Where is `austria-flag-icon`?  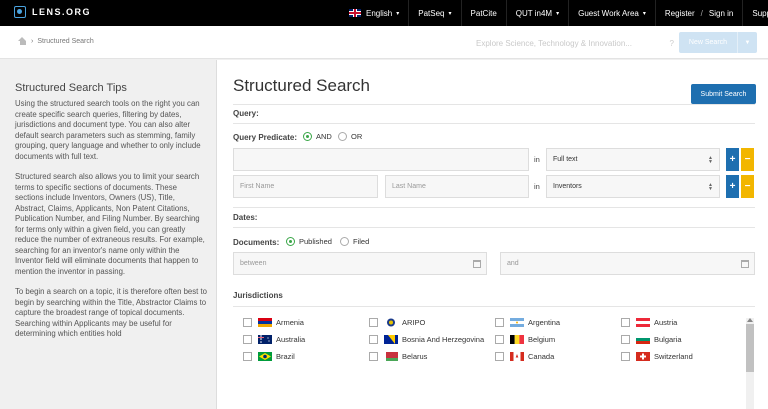
austria-flag-icon is located at coordinates (643, 322).